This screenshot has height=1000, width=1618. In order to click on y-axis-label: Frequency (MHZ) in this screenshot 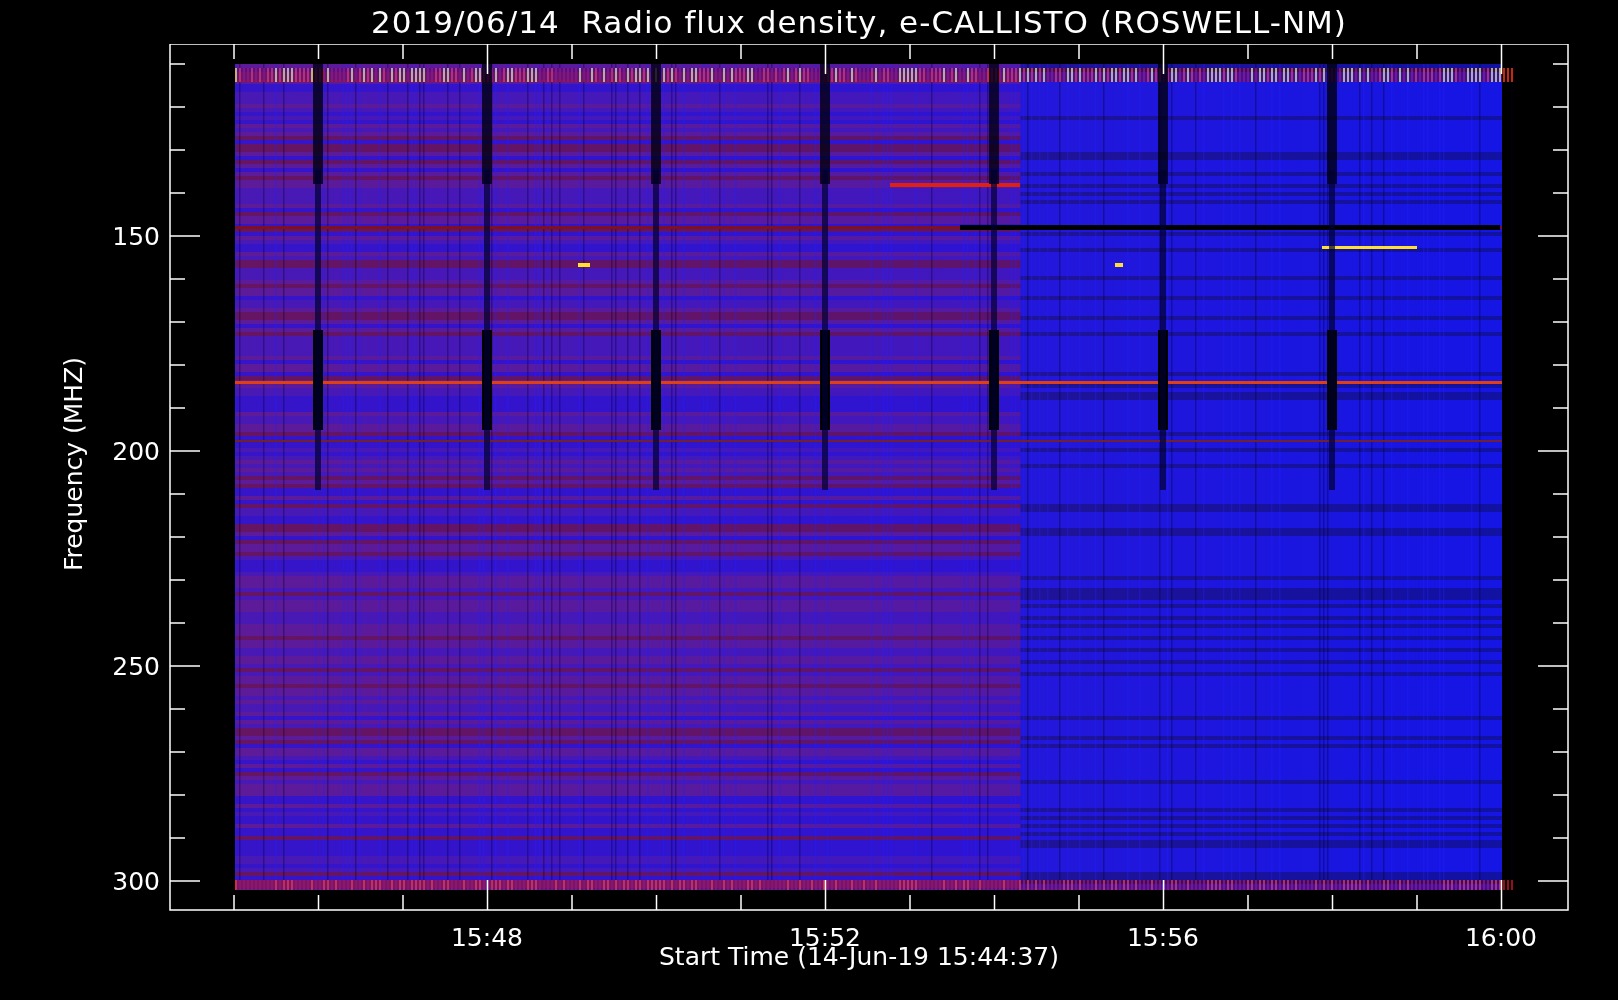, I will do `click(73, 464)`.